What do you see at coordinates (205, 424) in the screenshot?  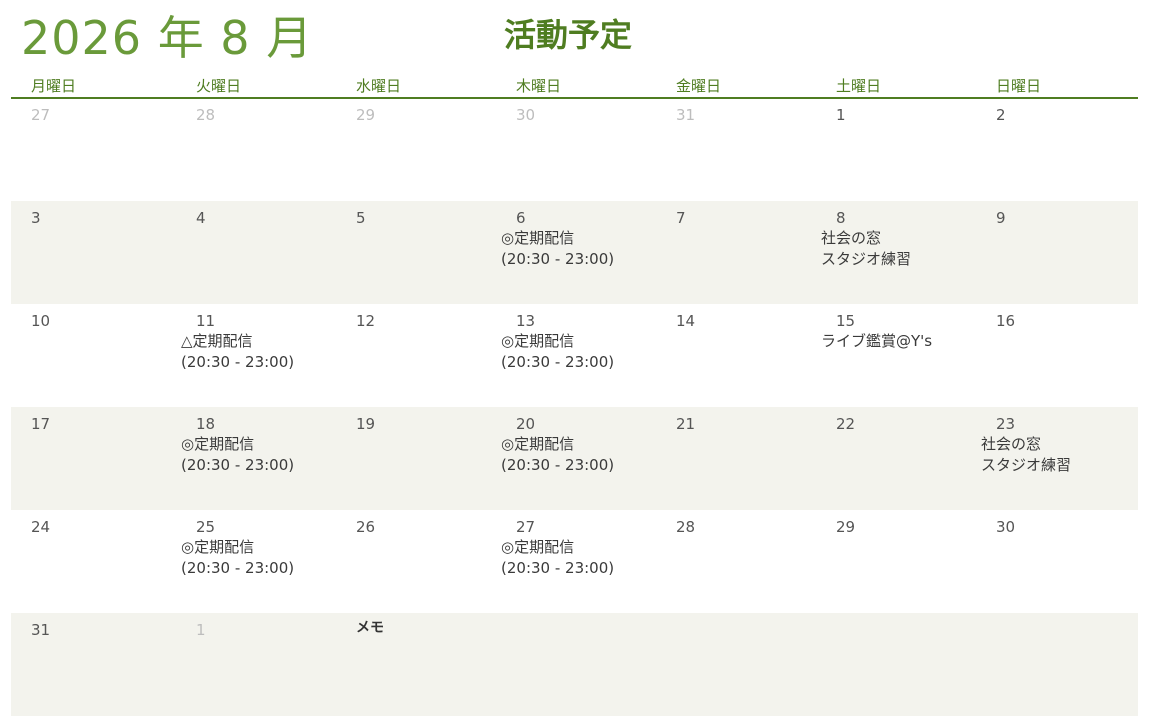 I see `day-cell: 18` at bounding box center [205, 424].